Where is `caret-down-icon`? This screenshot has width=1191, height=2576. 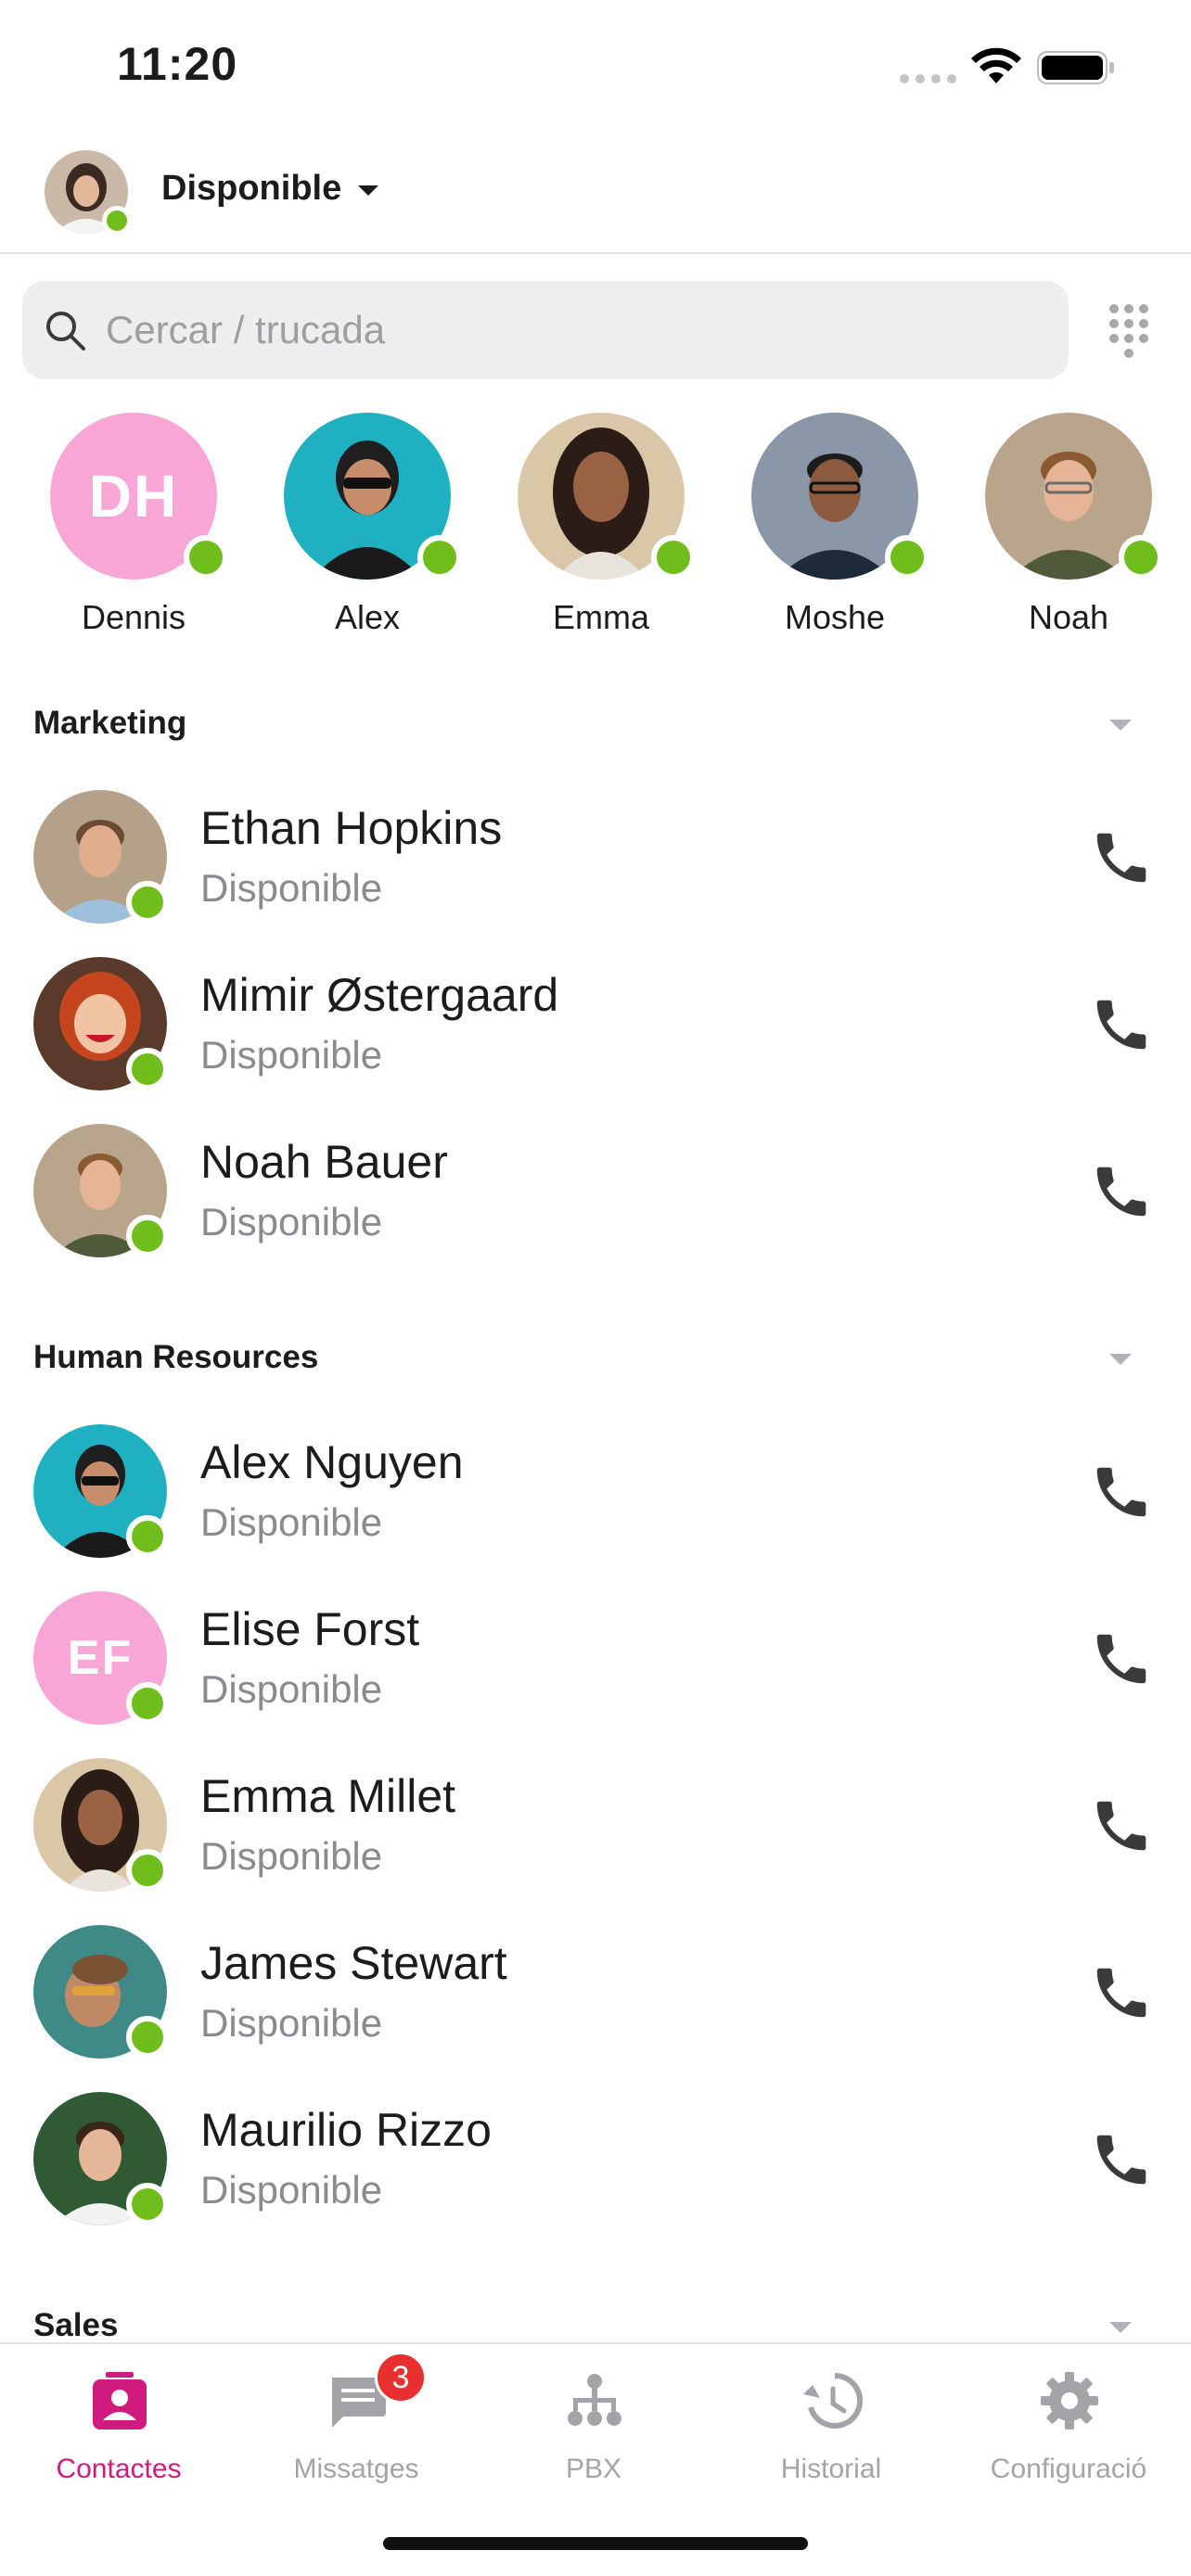 caret-down-icon is located at coordinates (368, 191).